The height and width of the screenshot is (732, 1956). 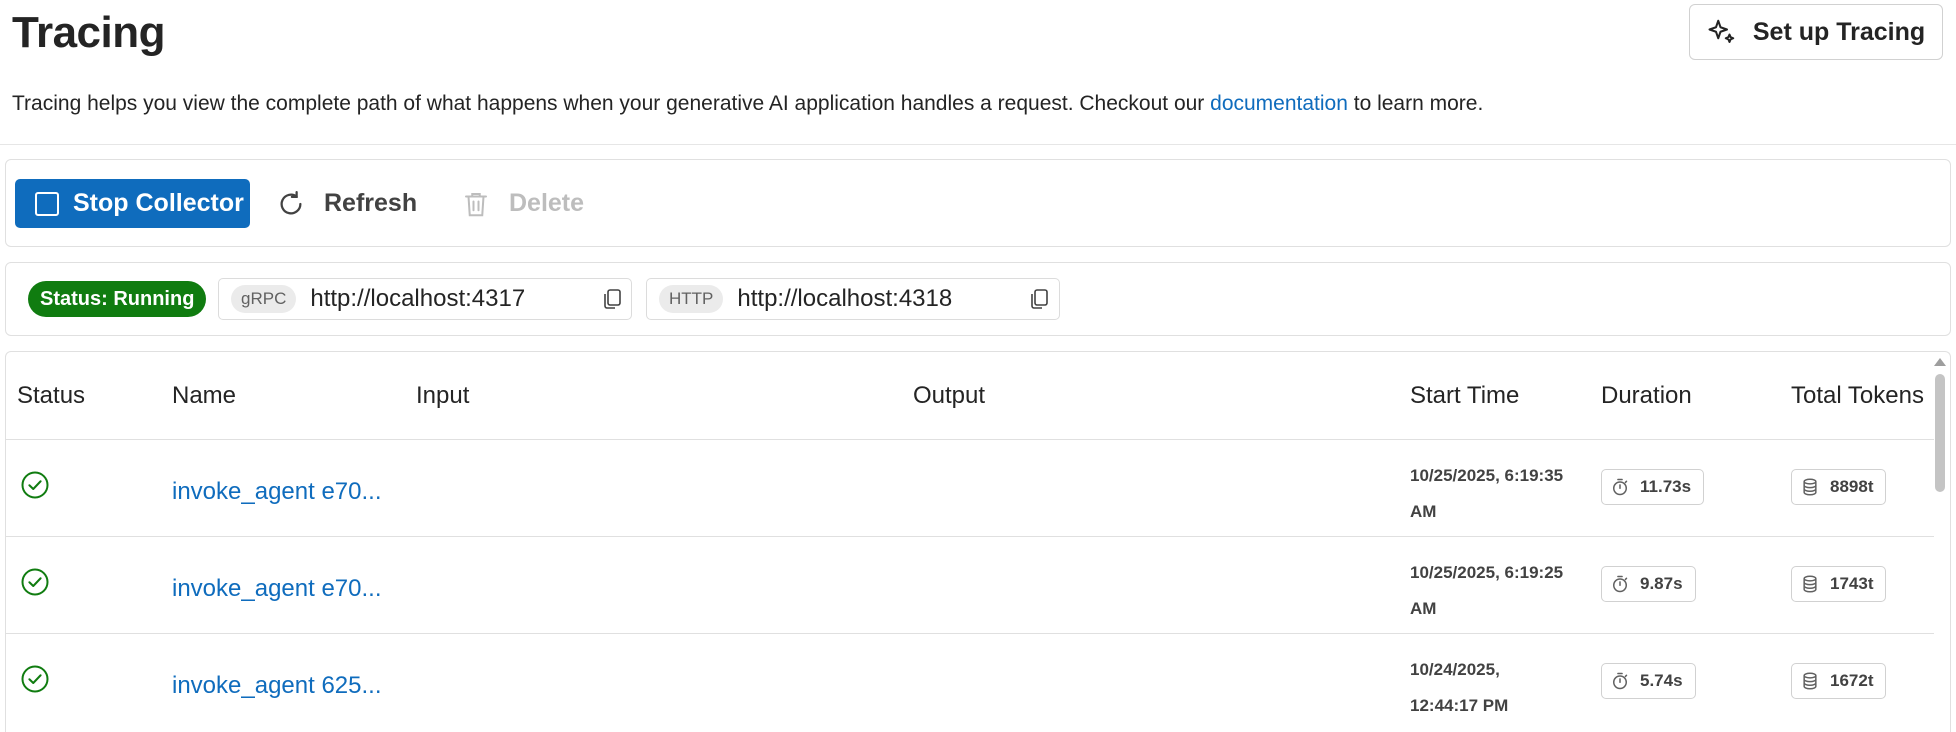 What do you see at coordinates (1852, 583) in the screenshot?
I see `tokens-value: 1743t` at bounding box center [1852, 583].